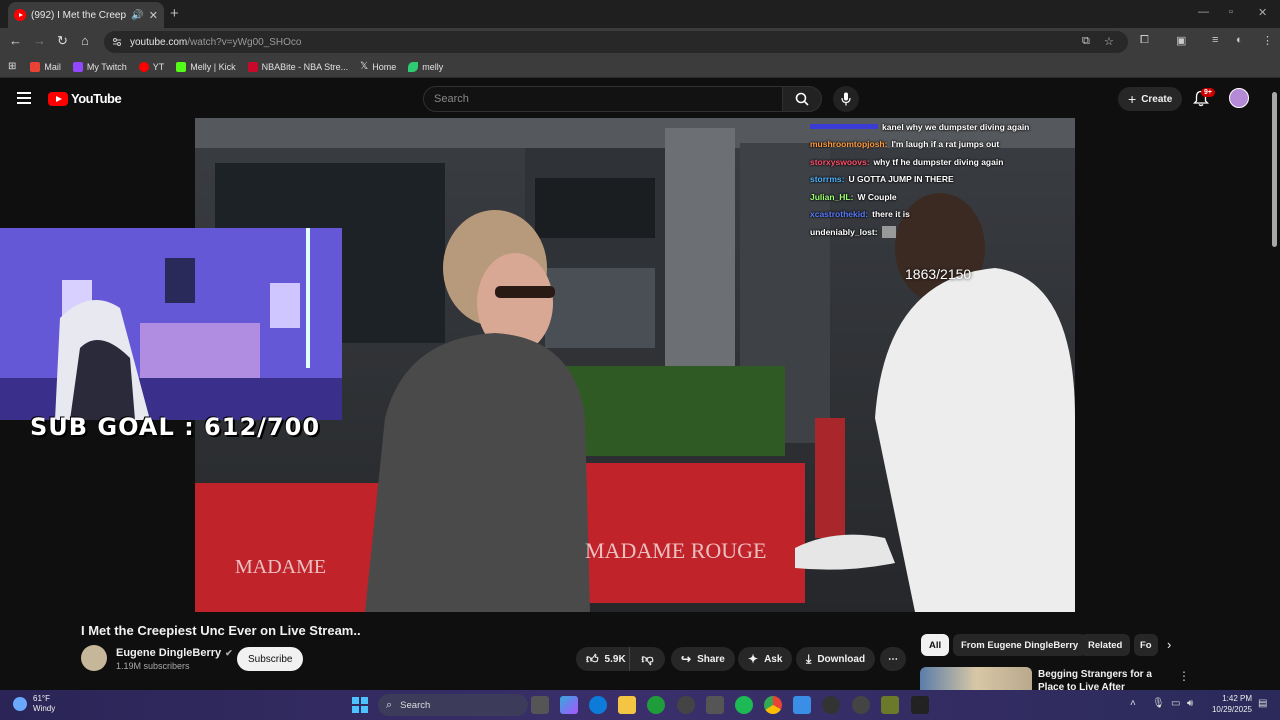 The image size is (1280, 720). What do you see at coordinates (453, 705) in the screenshot?
I see `taskbar-search: ⌕ Search` at bounding box center [453, 705].